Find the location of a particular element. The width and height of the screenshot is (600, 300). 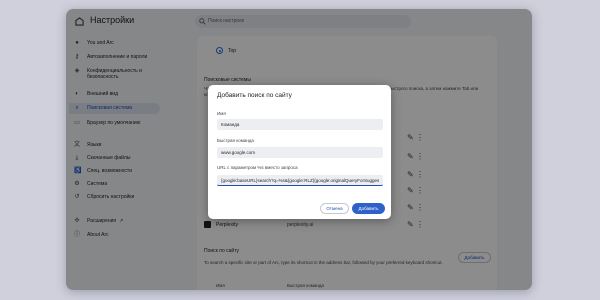

dialog-title: Добавить поиск по сайту is located at coordinates (254, 95).